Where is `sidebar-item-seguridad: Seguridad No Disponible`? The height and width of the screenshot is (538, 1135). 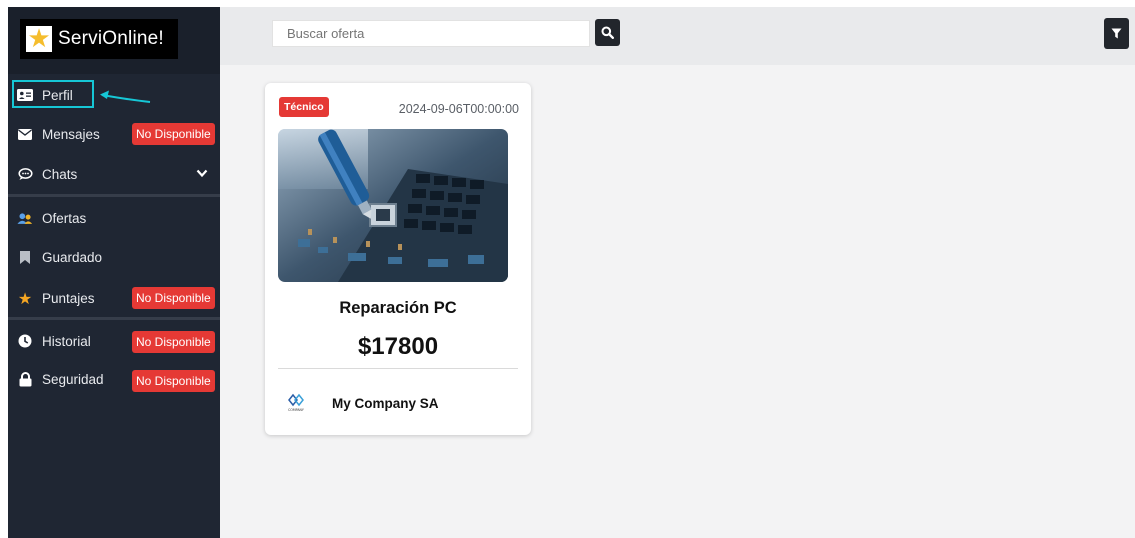
sidebar-item-seguridad: Seguridad No Disponible is located at coordinates (114, 379).